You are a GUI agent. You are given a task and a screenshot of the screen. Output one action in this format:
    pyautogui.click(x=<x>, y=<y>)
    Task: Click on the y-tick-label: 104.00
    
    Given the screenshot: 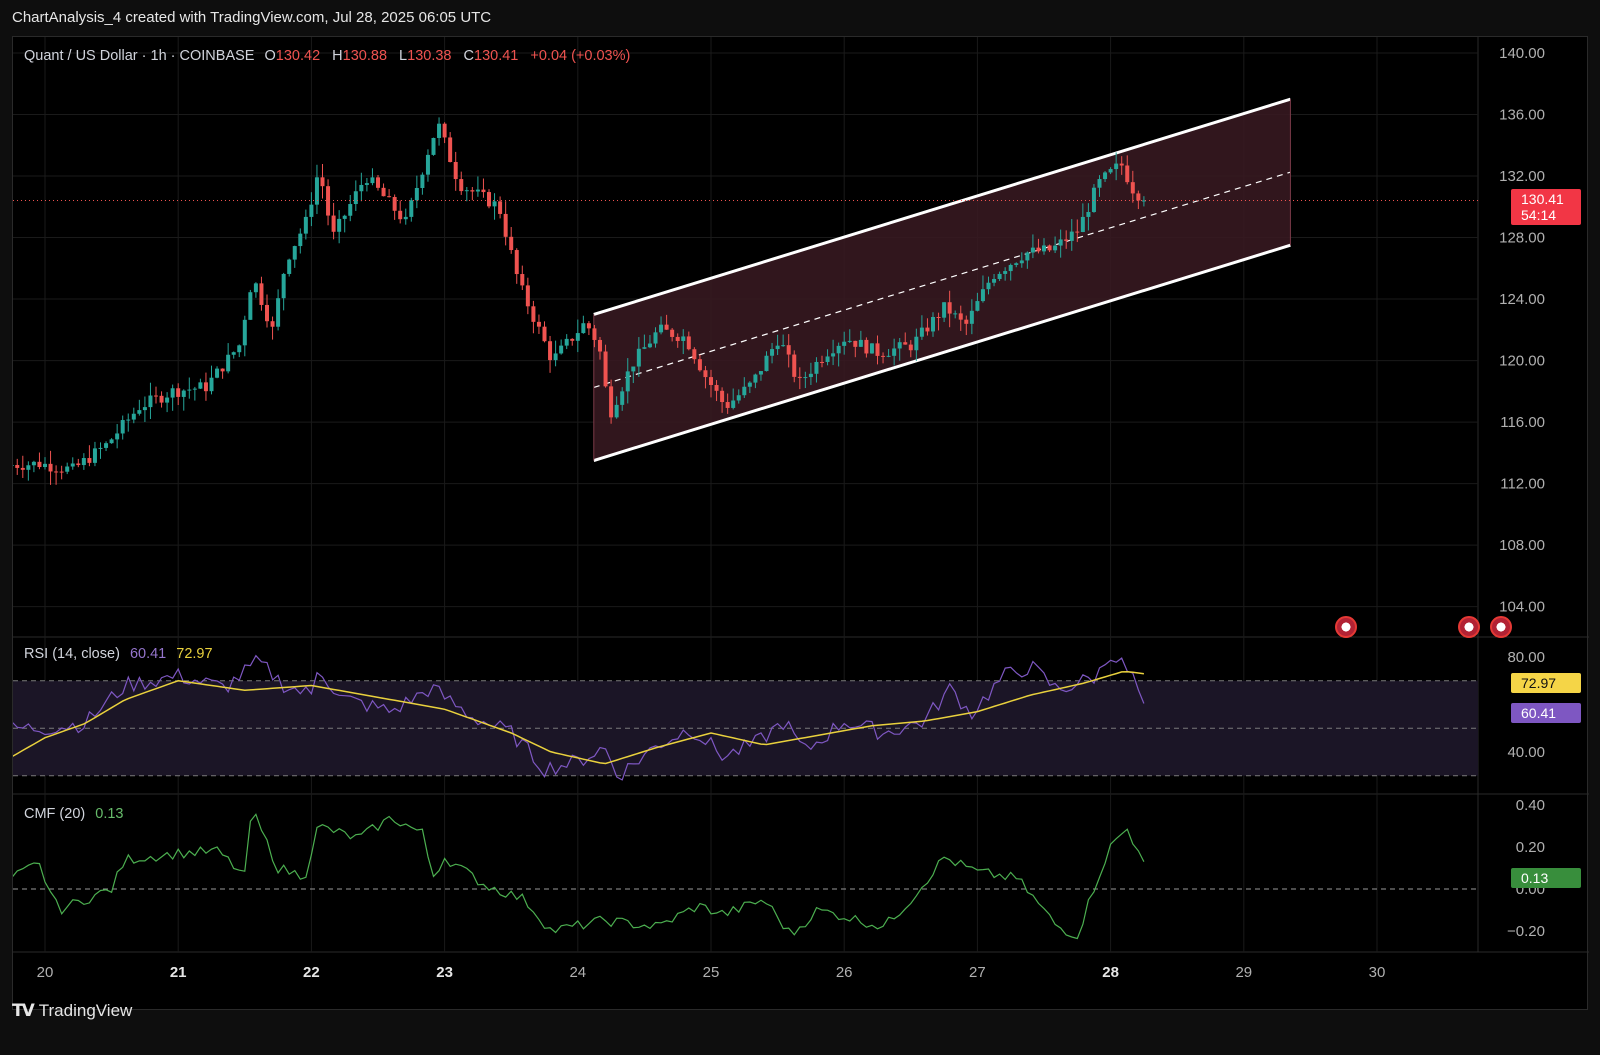 What is the action you would take?
    pyautogui.click(x=1522, y=607)
    